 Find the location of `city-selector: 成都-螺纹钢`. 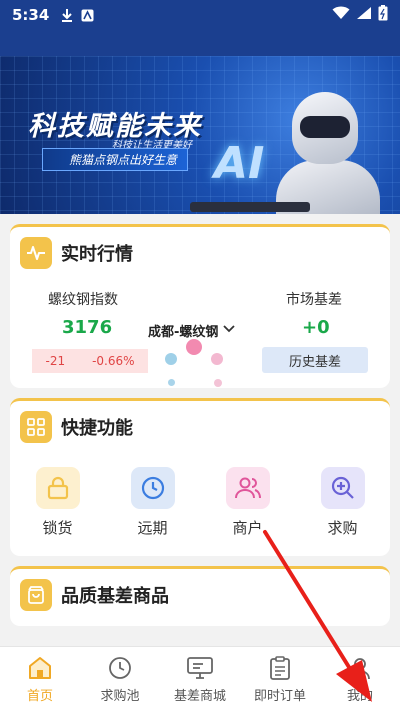

city-selector: 成都-螺纹钢 is located at coordinates (192, 330).